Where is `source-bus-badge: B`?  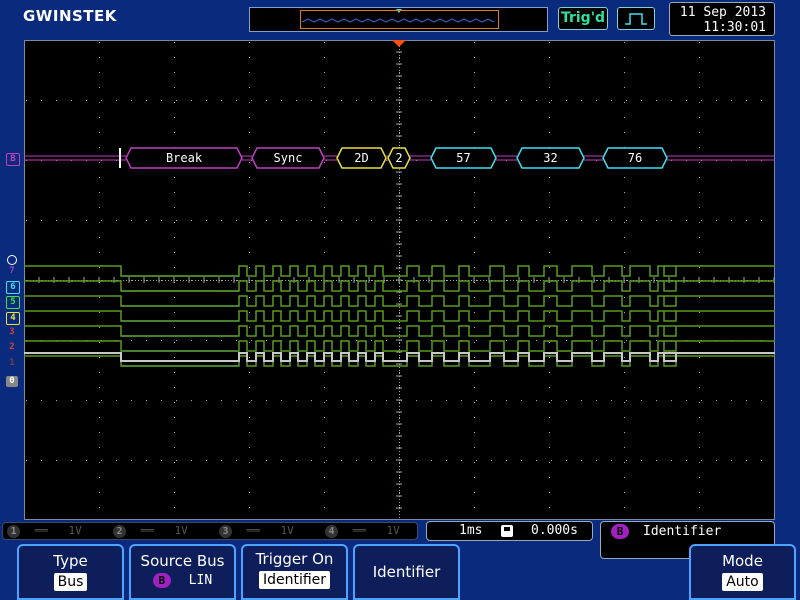 source-bus-badge: B is located at coordinates (161, 580).